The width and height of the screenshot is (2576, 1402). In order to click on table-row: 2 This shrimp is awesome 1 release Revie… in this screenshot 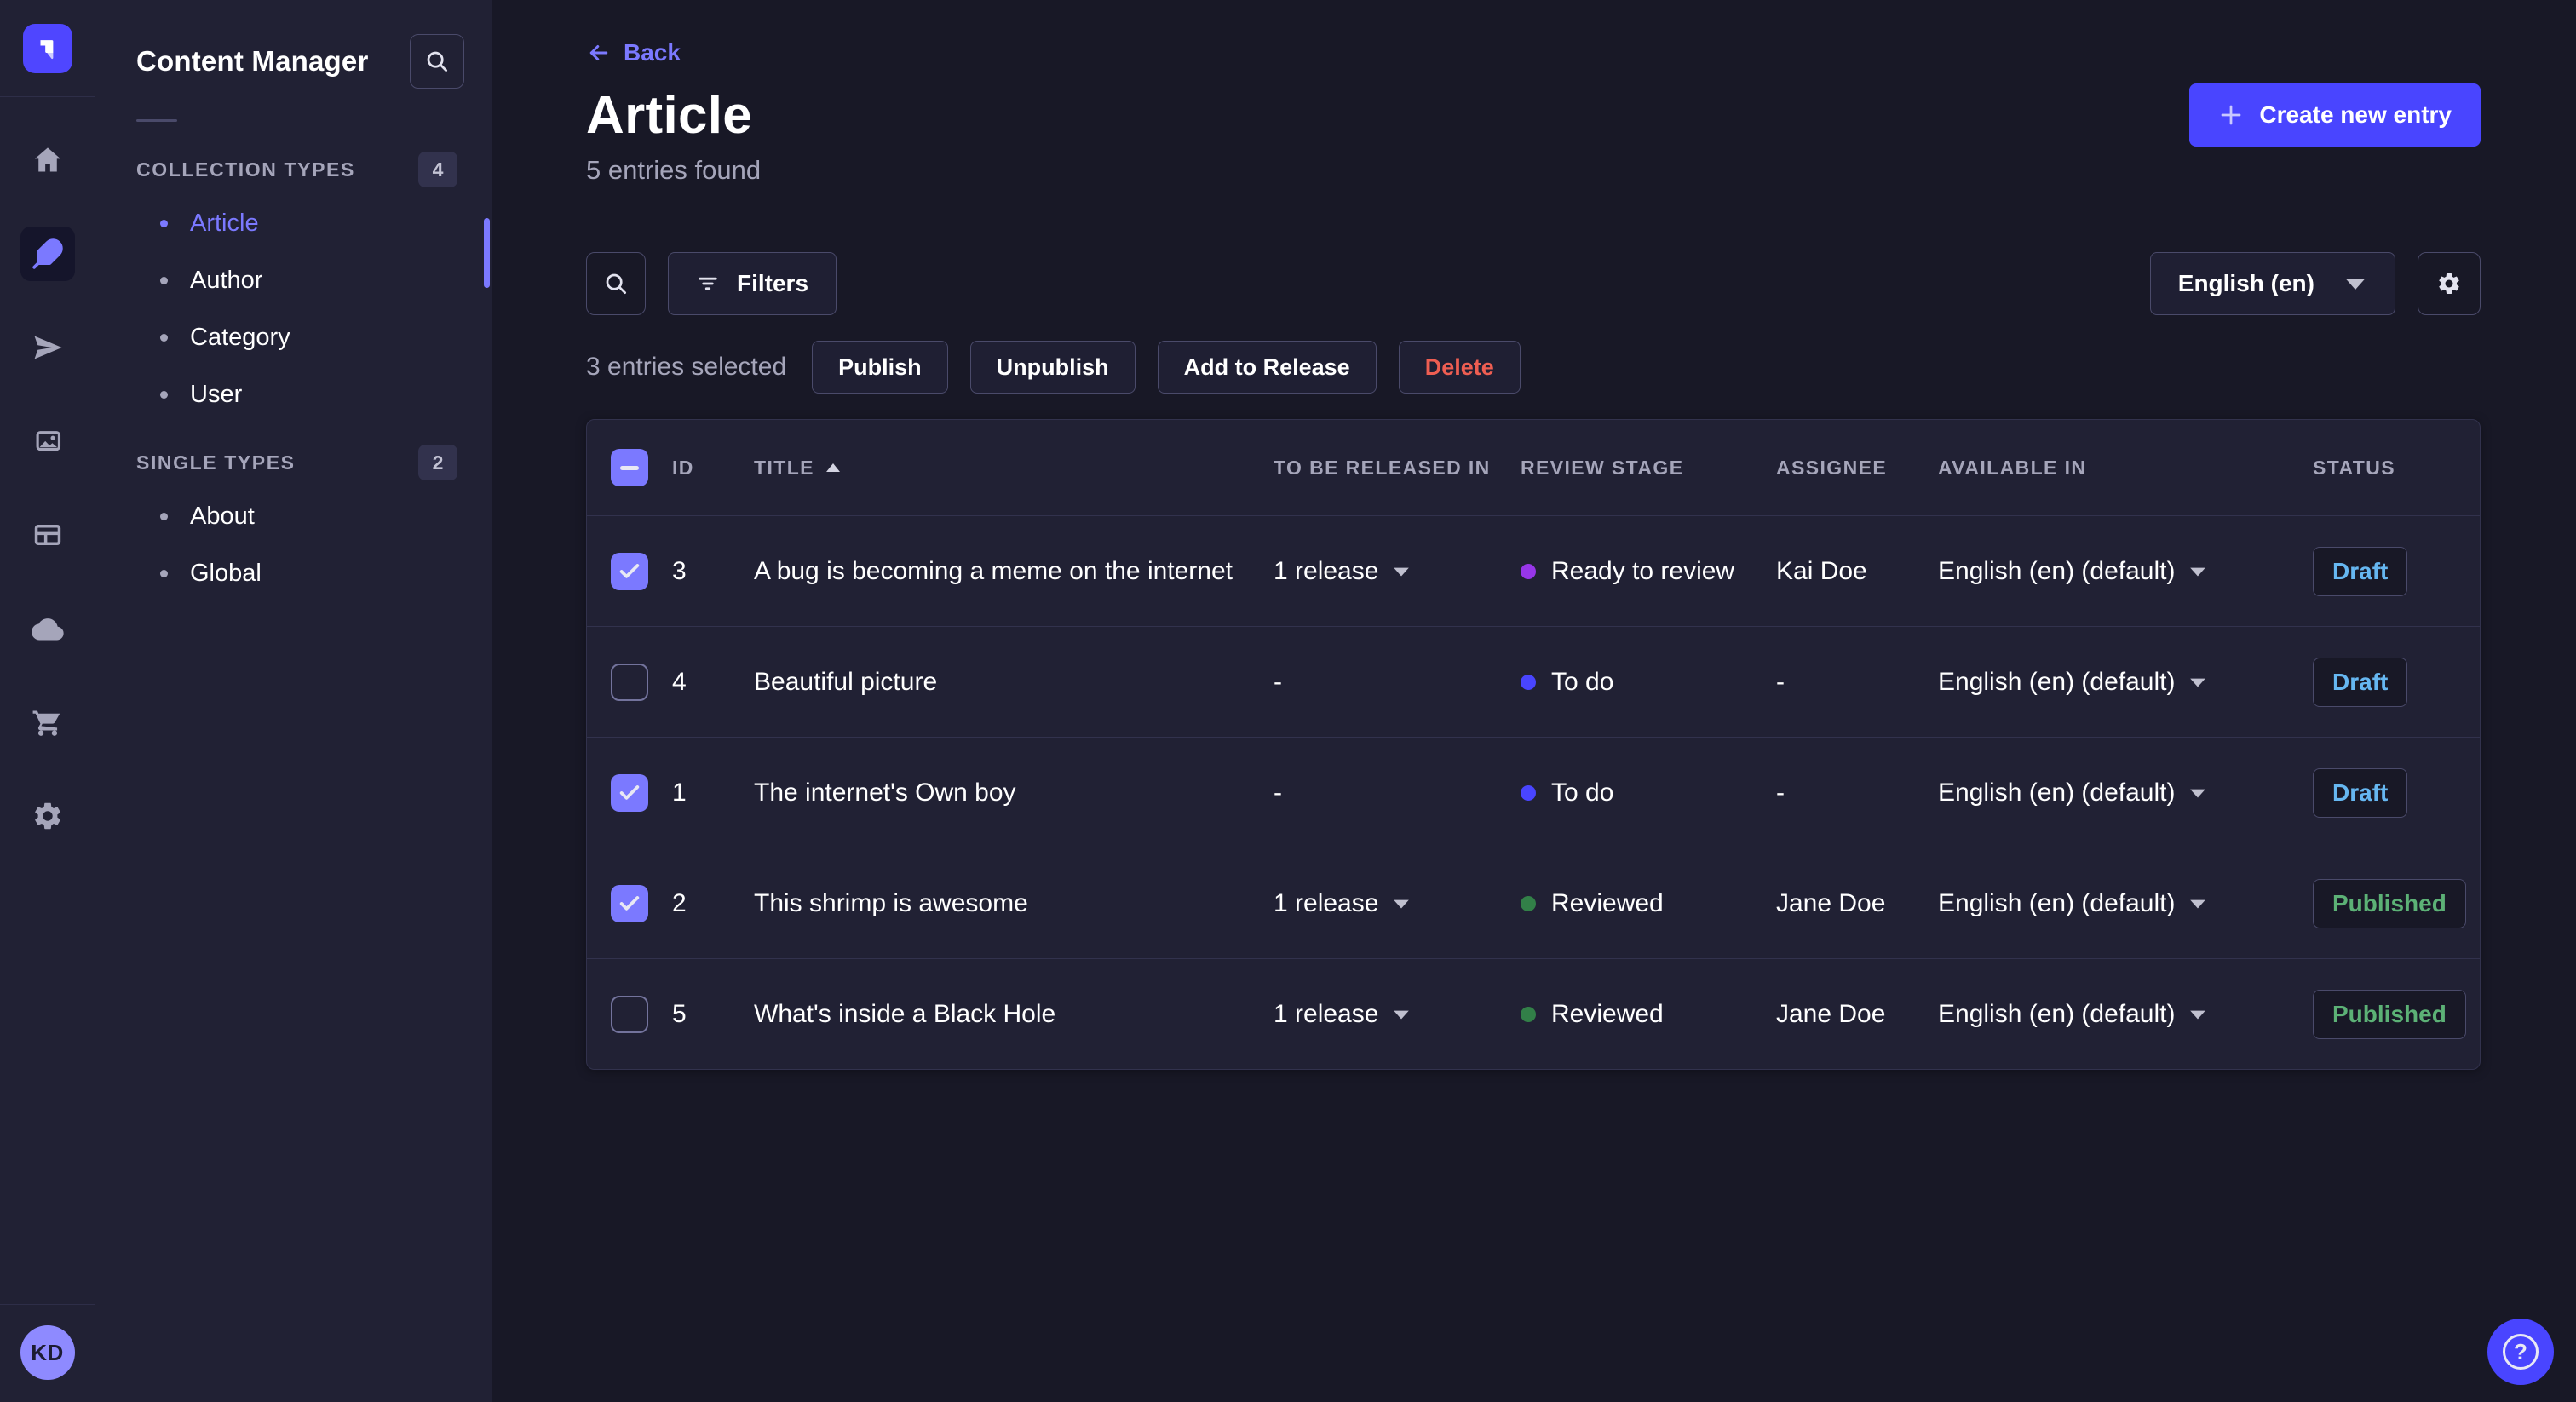, I will do `click(1534, 903)`.